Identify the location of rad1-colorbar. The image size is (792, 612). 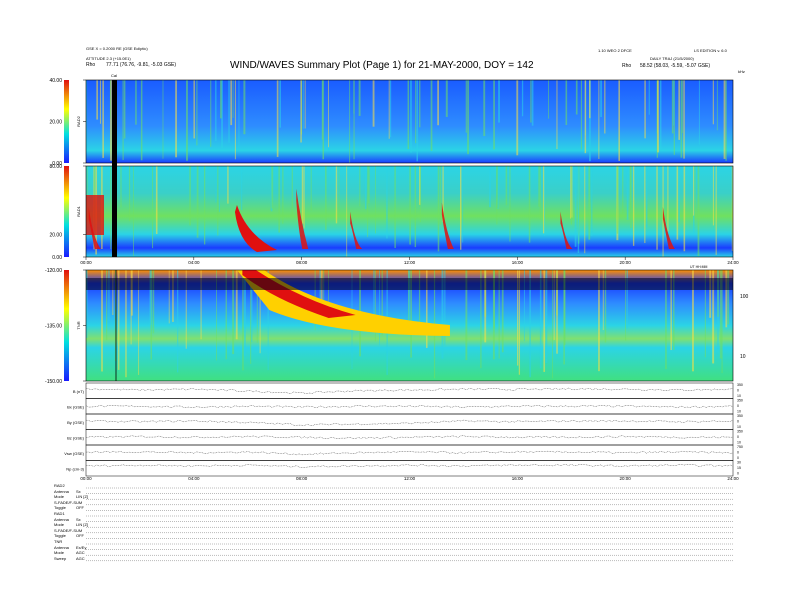
(66, 211).